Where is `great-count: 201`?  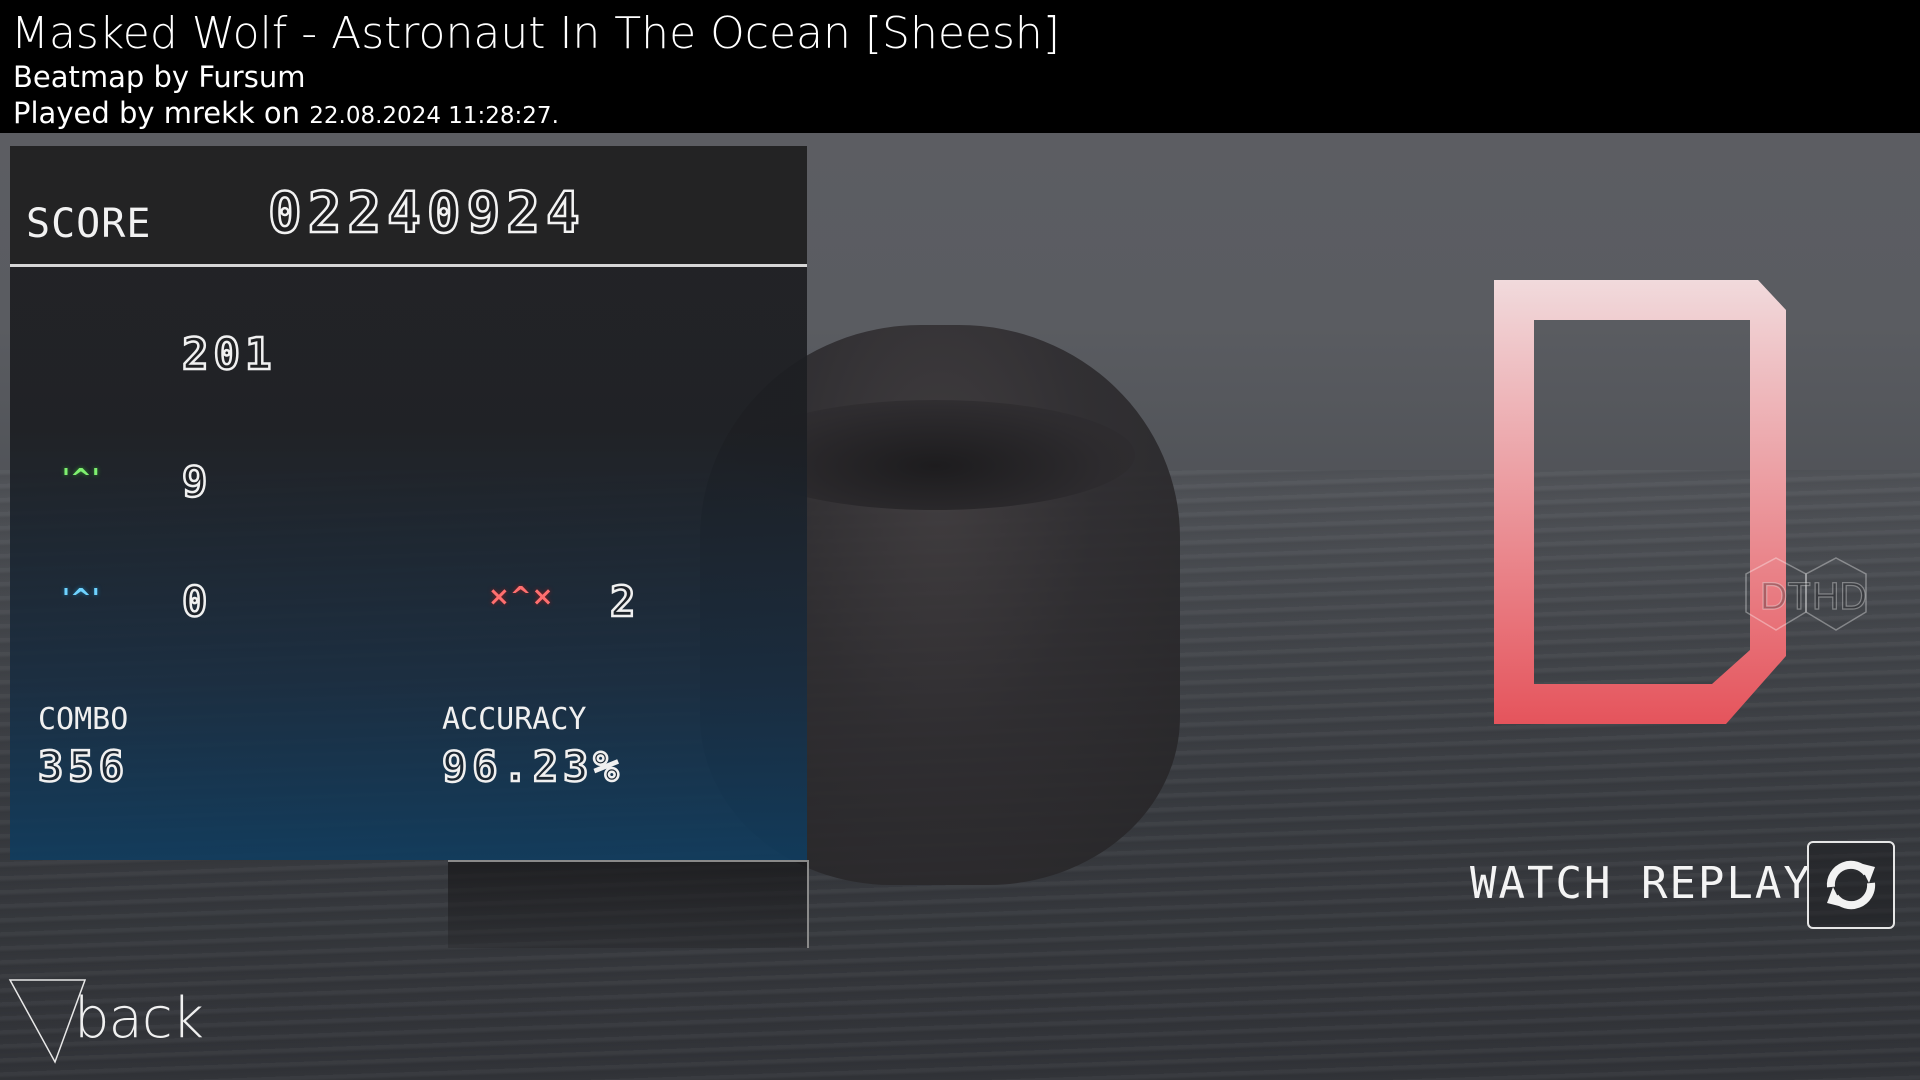
great-count: 201 is located at coordinates (229, 355).